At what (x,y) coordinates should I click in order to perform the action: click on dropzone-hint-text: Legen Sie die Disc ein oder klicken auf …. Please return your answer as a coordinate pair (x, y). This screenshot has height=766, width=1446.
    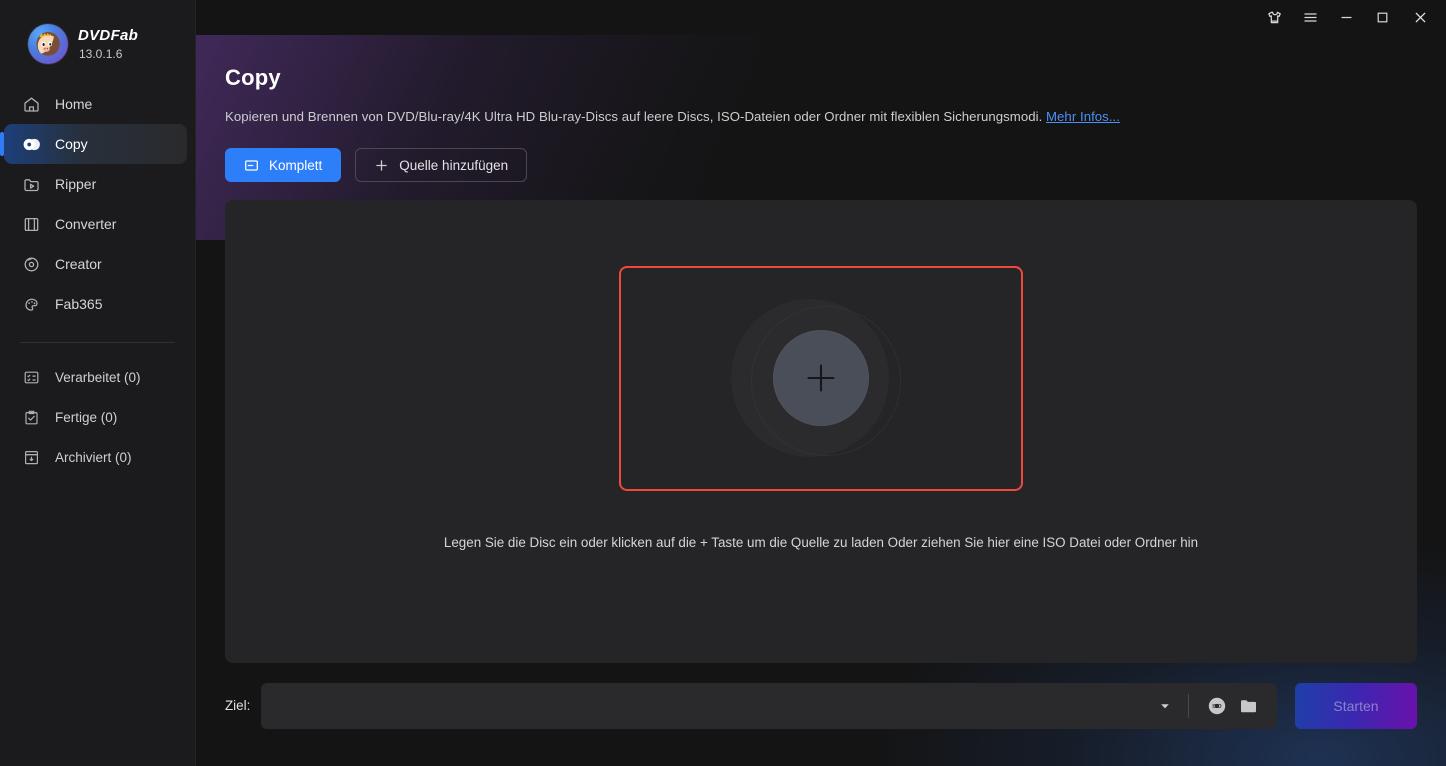
    Looking at the image, I should click on (821, 542).